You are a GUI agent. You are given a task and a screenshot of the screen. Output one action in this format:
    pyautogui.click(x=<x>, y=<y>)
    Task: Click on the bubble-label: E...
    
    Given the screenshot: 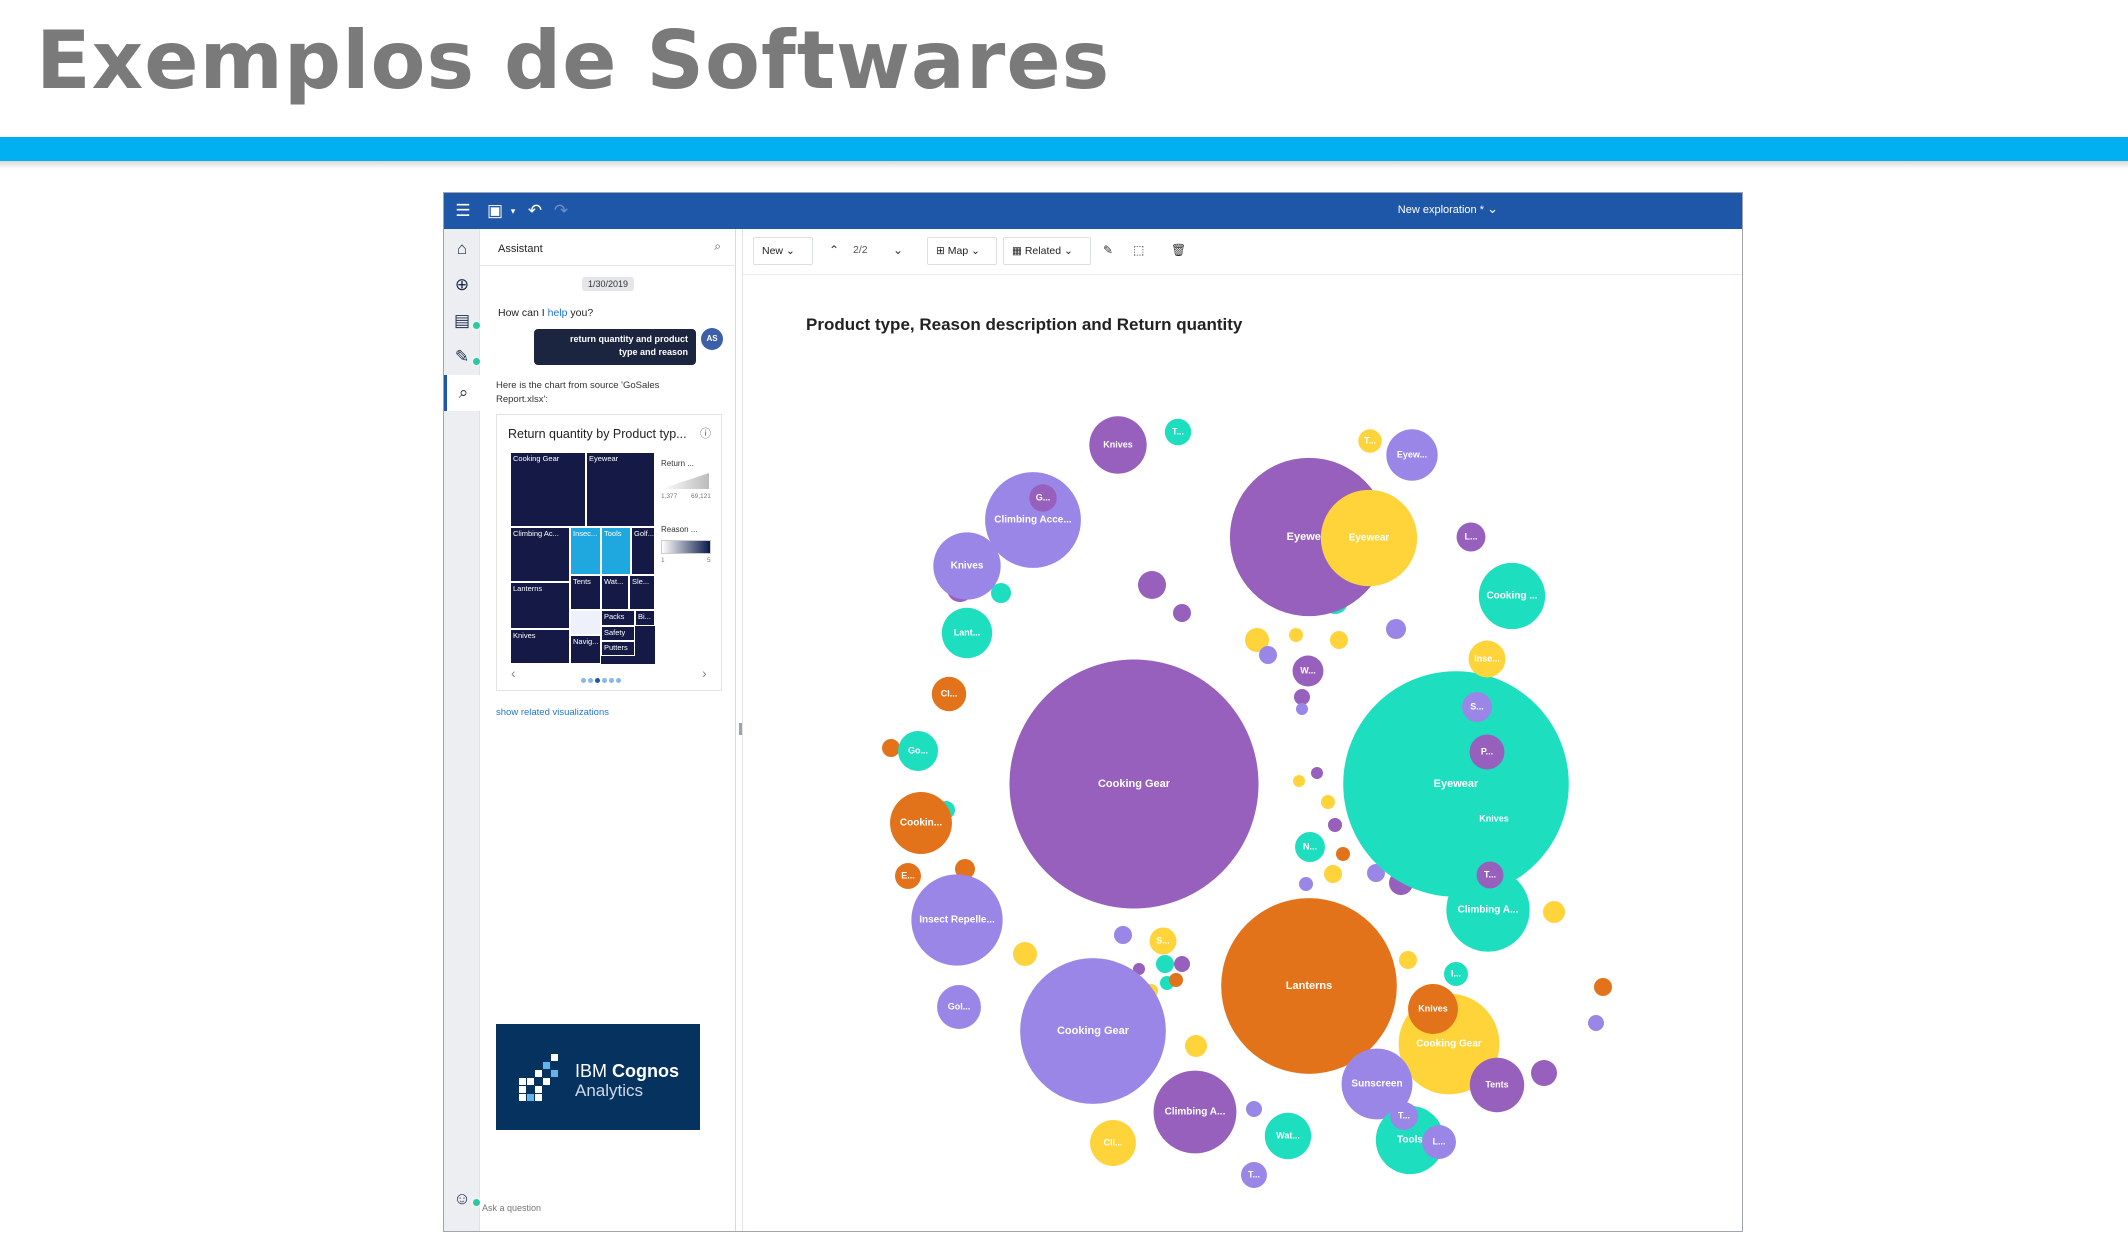 What is the action you would take?
    pyautogui.click(x=908, y=875)
    